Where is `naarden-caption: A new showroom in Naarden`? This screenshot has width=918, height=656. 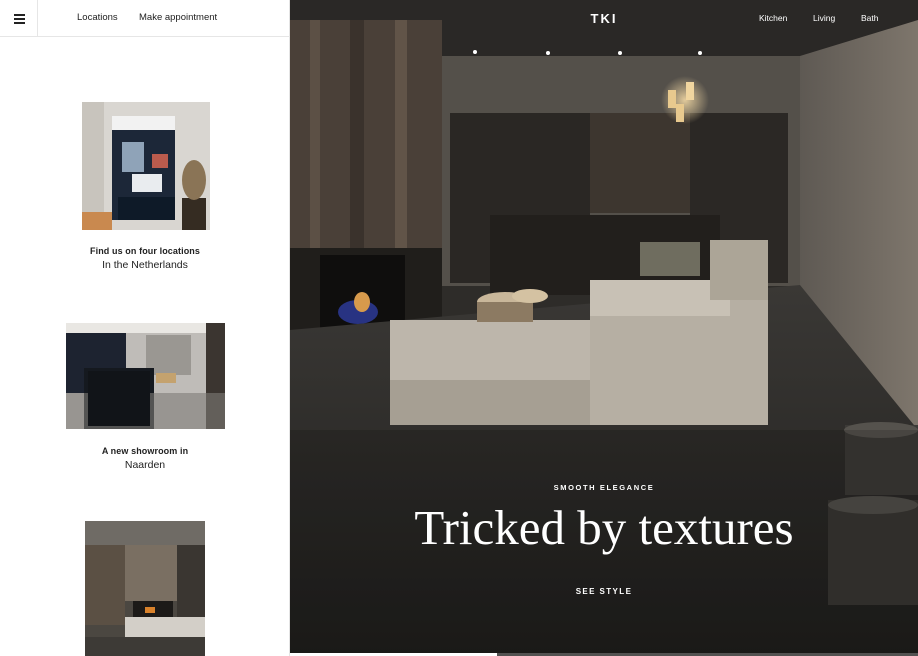
naarden-caption: A new showroom in Naarden is located at coordinates (145, 458).